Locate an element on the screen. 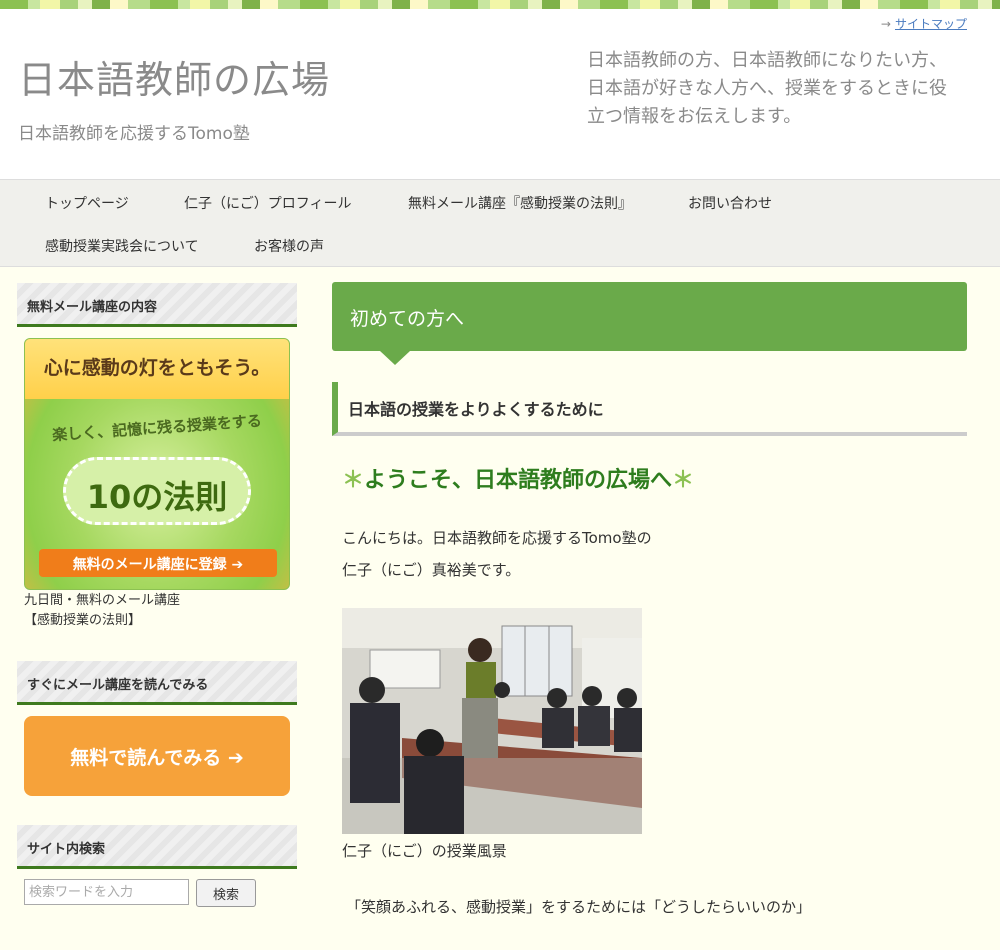  welcome-text: ようこそ、日本語教師の広場へ is located at coordinates (518, 480).